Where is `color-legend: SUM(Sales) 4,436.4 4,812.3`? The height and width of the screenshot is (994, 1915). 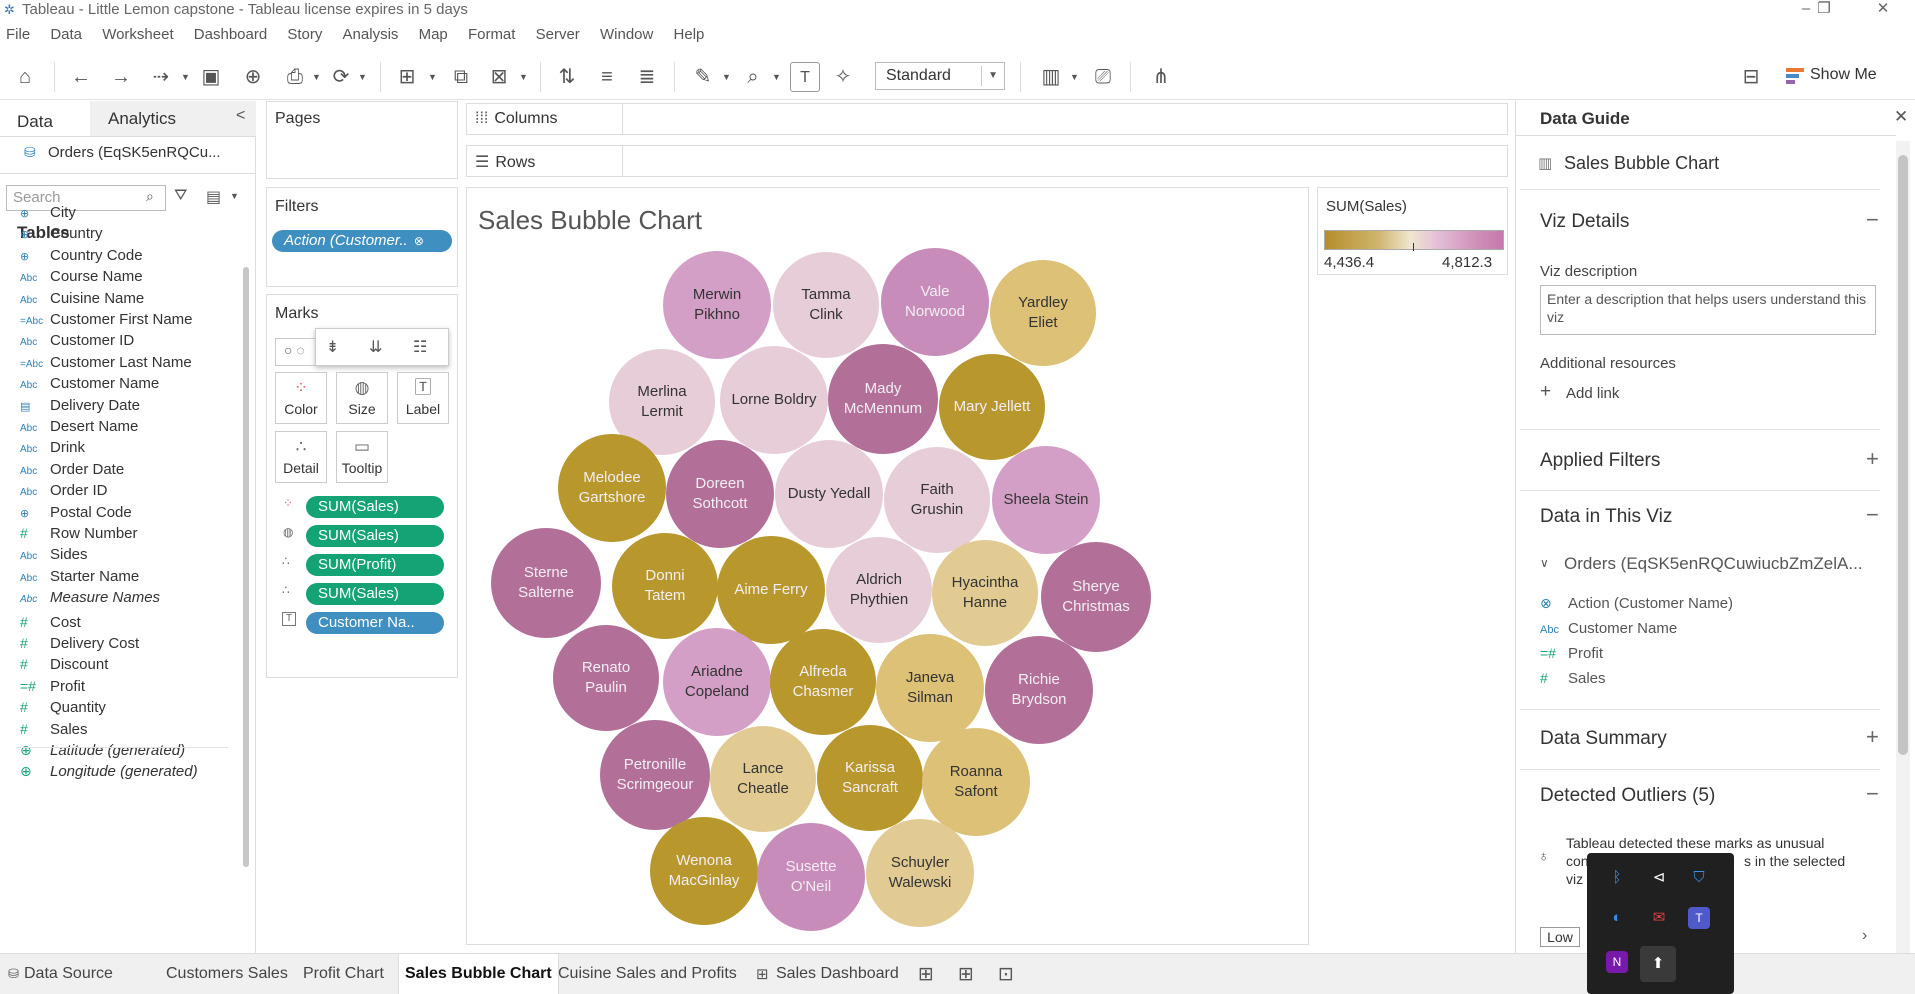 color-legend: SUM(Sales) 4,436.4 4,812.3 is located at coordinates (1412, 231).